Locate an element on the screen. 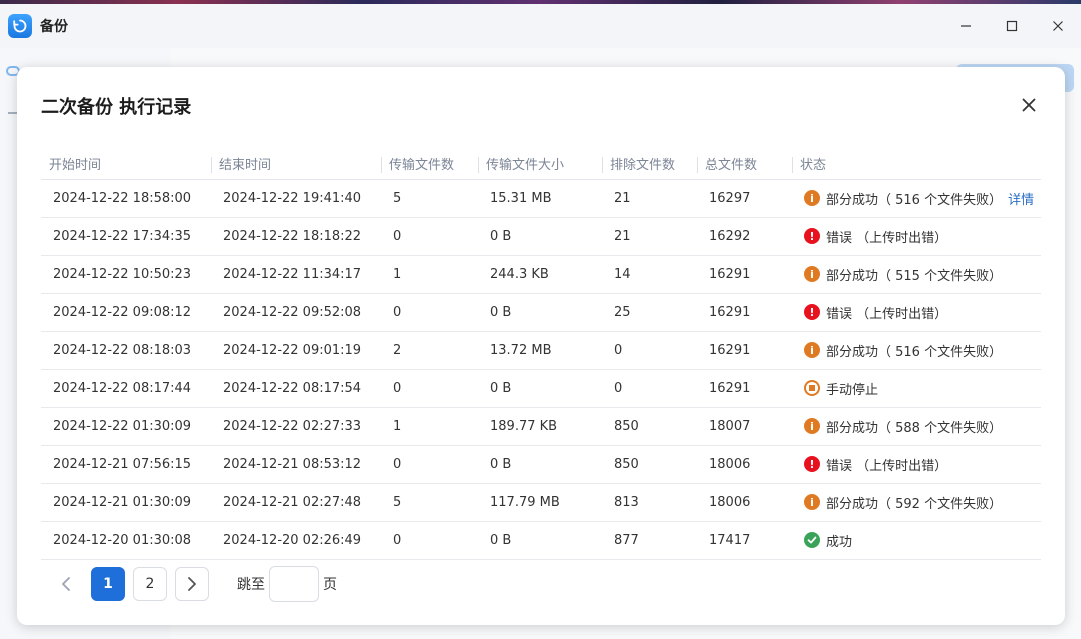  end-time-cell: 2024-12-22 08:17:54 is located at coordinates (296, 388).